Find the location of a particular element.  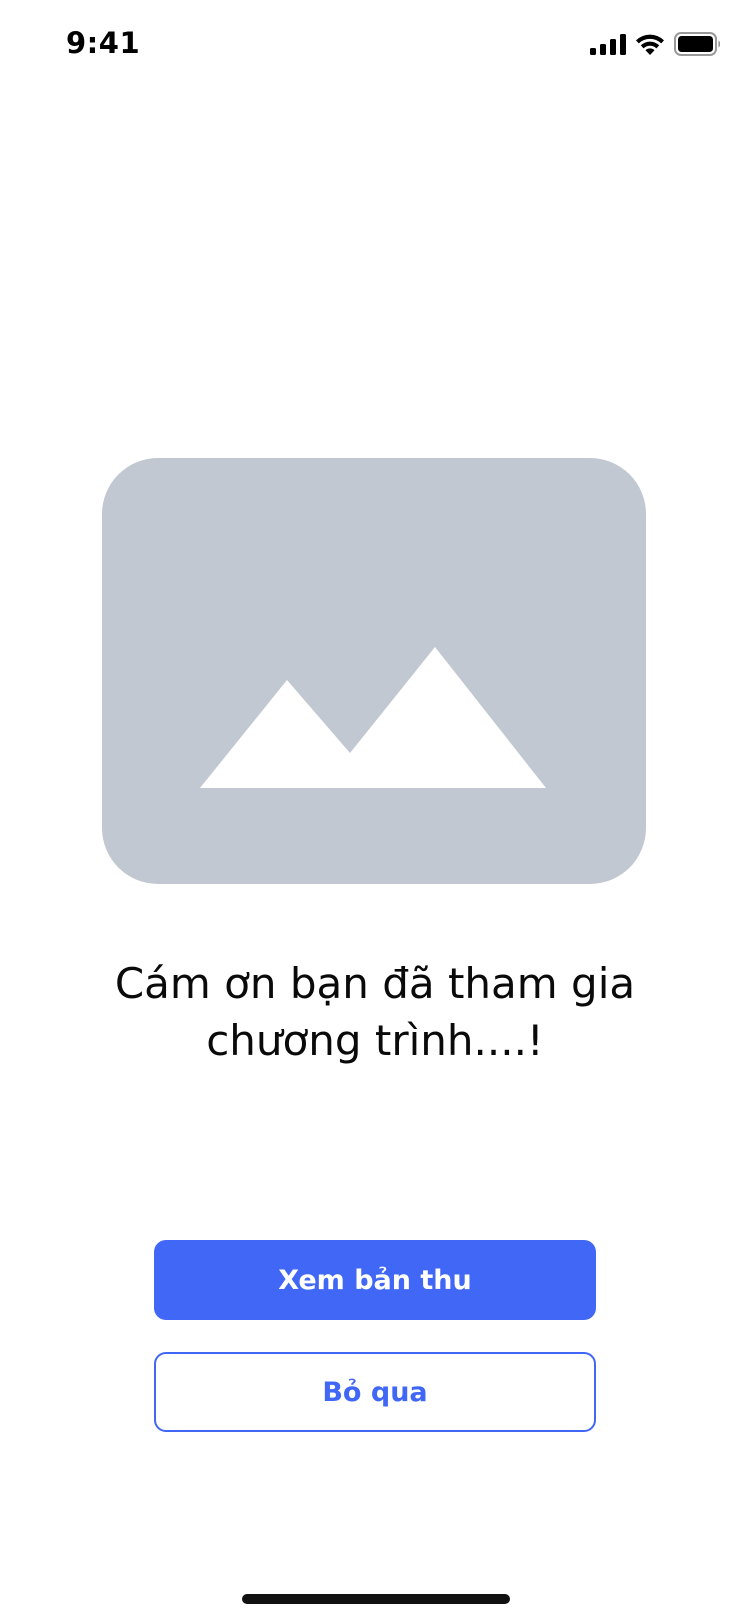

view-recording-button: Xem bản thu is located at coordinates (375, 1280).